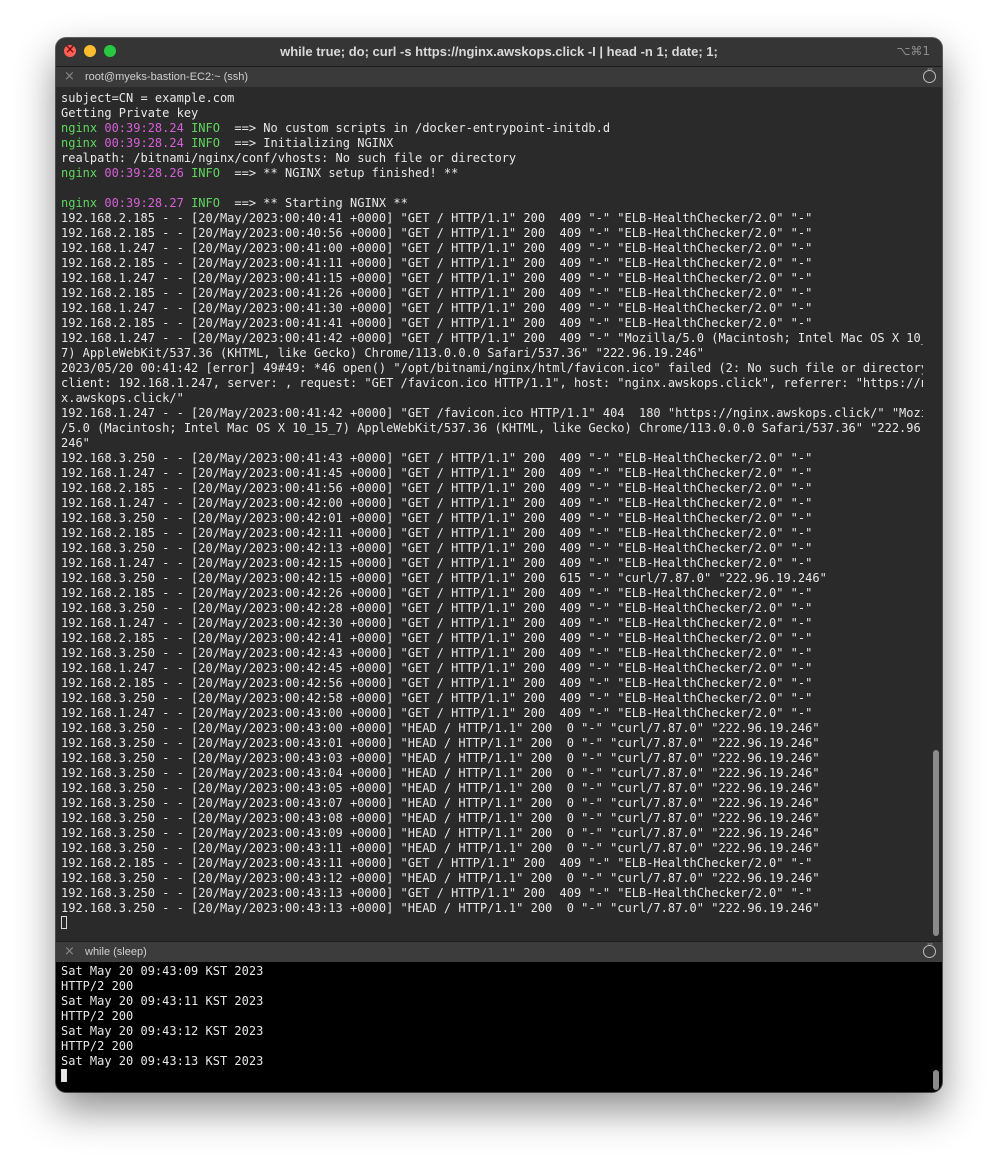  Describe the element at coordinates (499, 76) in the screenshot. I see `top-pane-header: × root@myeks-bastion-EC2:~ (ssh)` at that location.